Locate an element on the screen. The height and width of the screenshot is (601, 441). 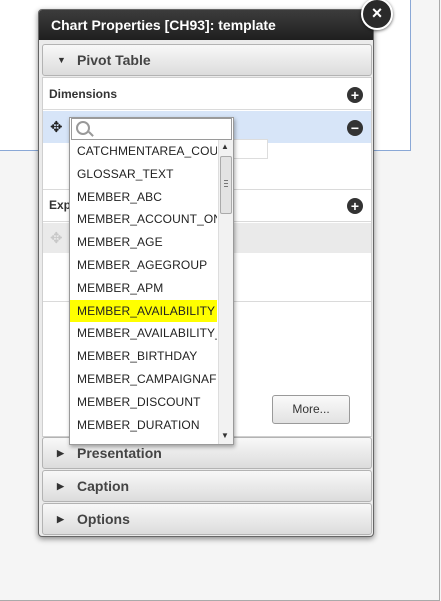
dropdown-option: CATCHMENTAREA_COUNTRY is located at coordinates (143, 151).